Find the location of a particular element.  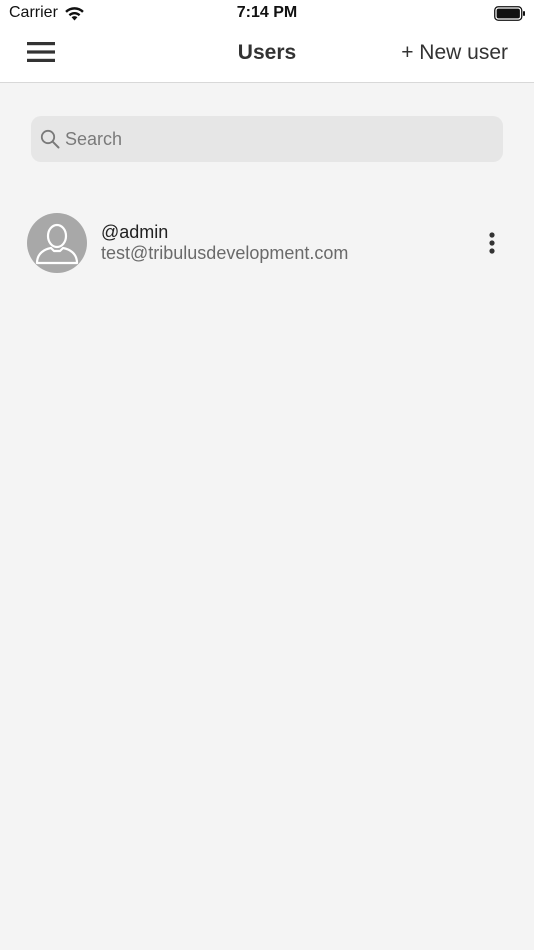

vertical-ellipsis-icon is located at coordinates (492, 243).